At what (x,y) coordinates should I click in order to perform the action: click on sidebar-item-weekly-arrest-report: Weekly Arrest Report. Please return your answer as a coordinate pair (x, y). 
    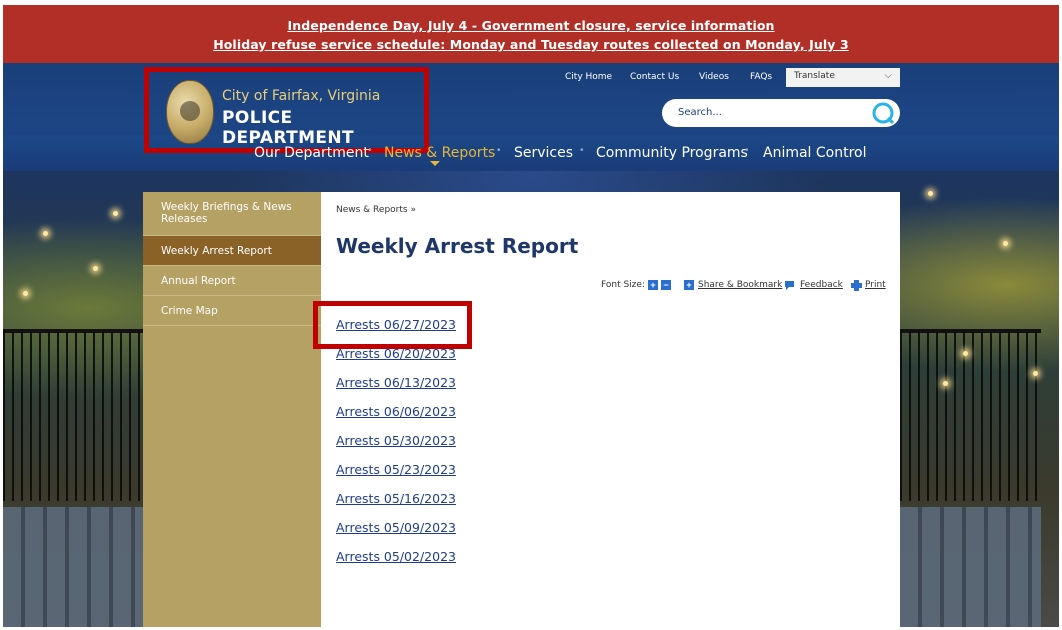
    Looking at the image, I should click on (232, 251).